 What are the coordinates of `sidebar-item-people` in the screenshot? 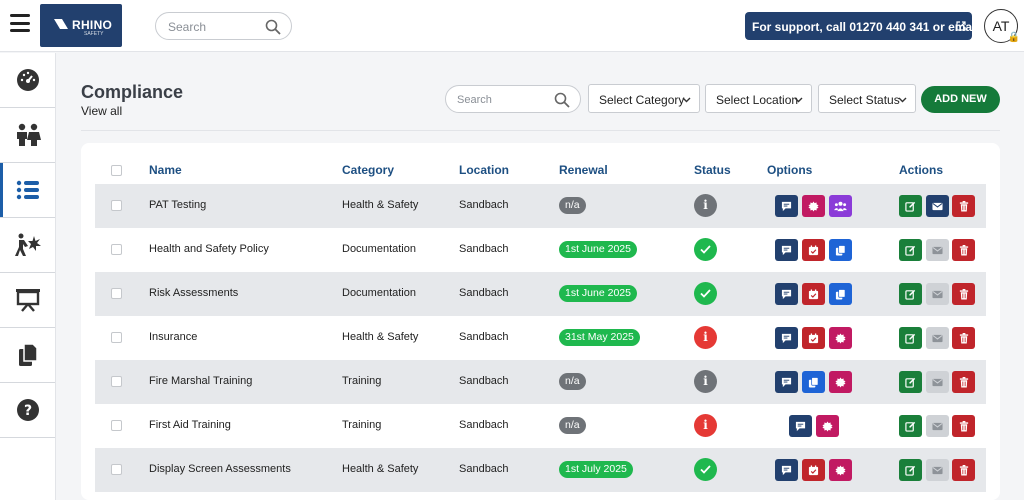 It's located at (27, 135).